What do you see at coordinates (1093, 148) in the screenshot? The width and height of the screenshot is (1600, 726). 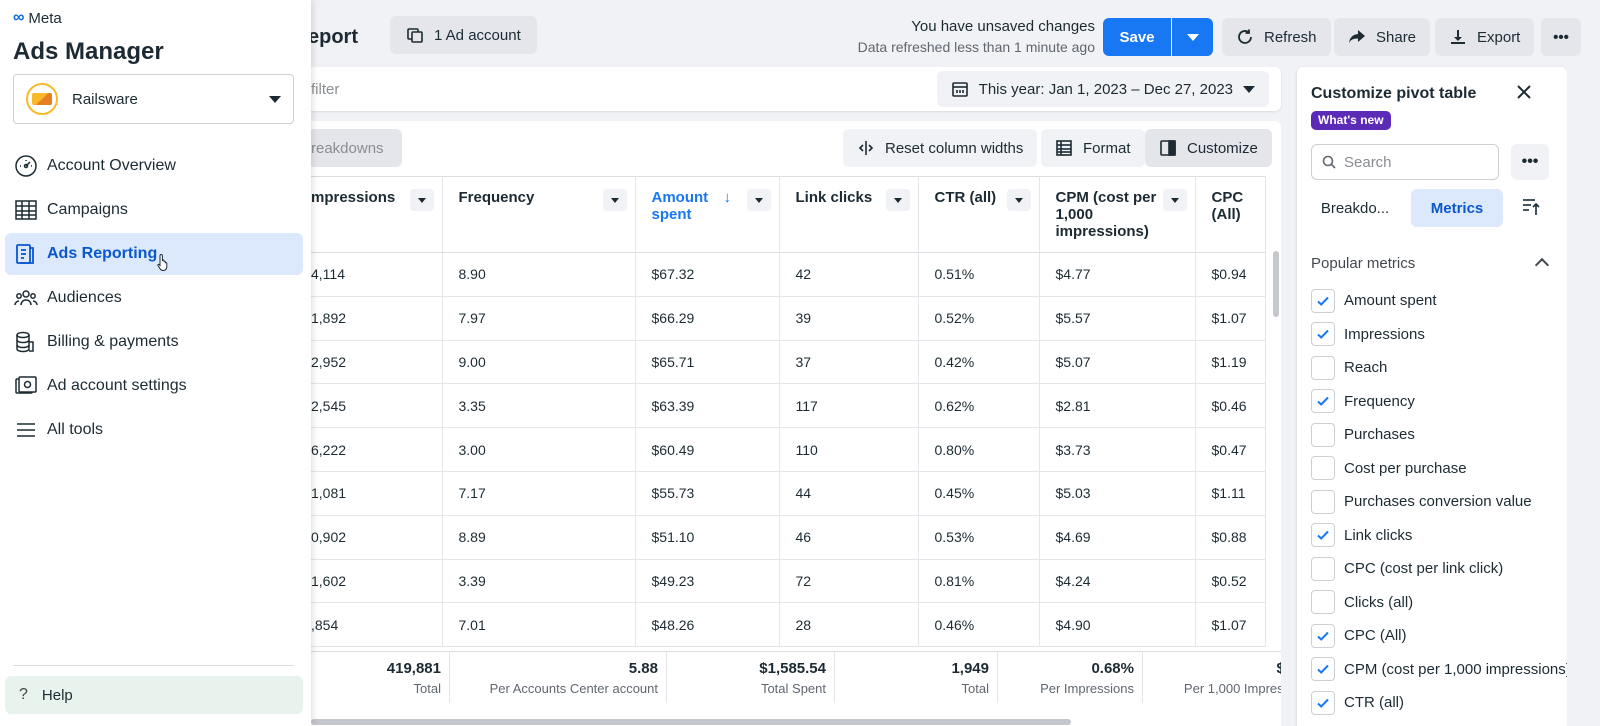 I see `format-button: Format` at bounding box center [1093, 148].